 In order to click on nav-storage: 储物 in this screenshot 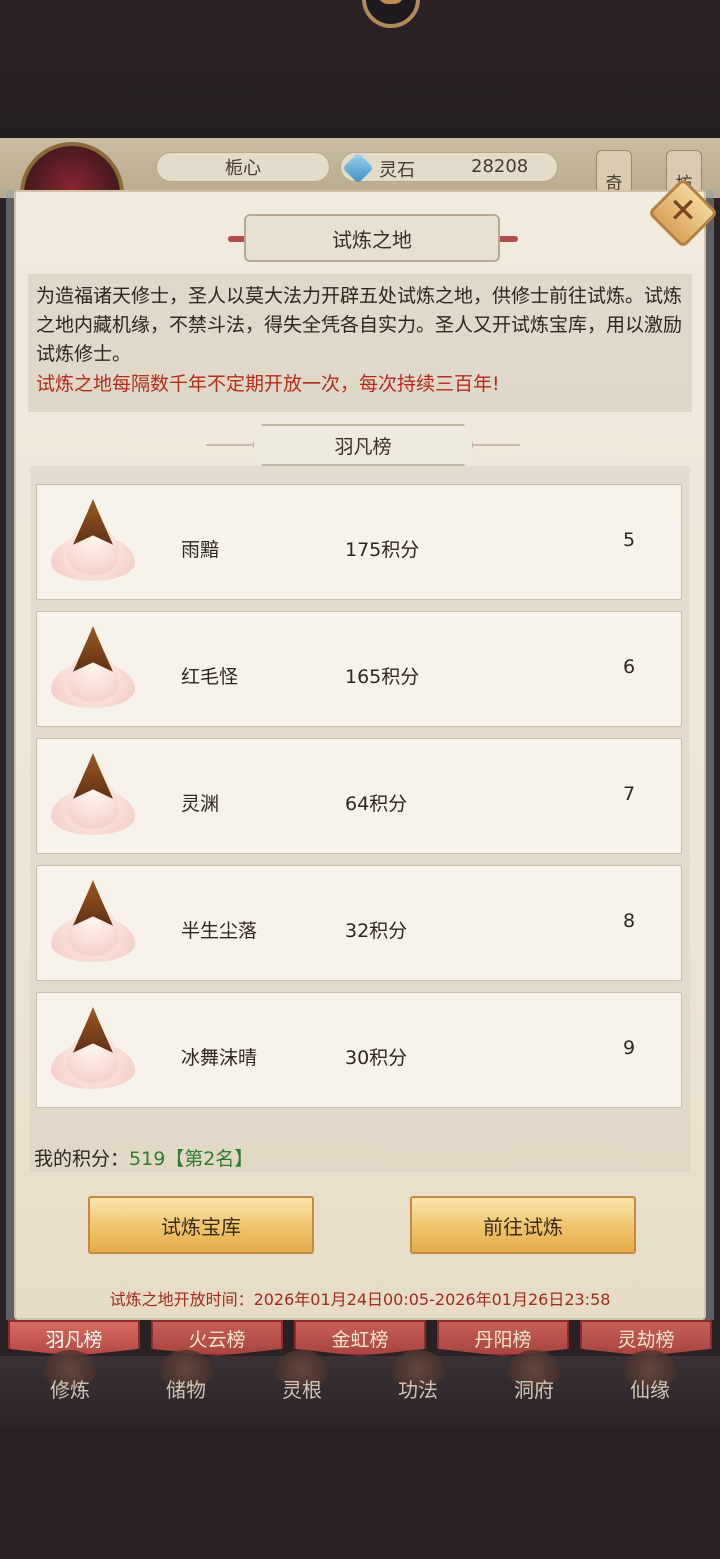, I will do `click(186, 1388)`.